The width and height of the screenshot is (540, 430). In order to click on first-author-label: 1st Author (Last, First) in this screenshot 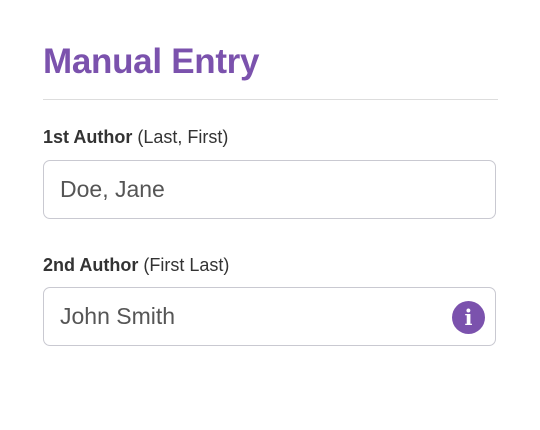, I will do `click(135, 137)`.